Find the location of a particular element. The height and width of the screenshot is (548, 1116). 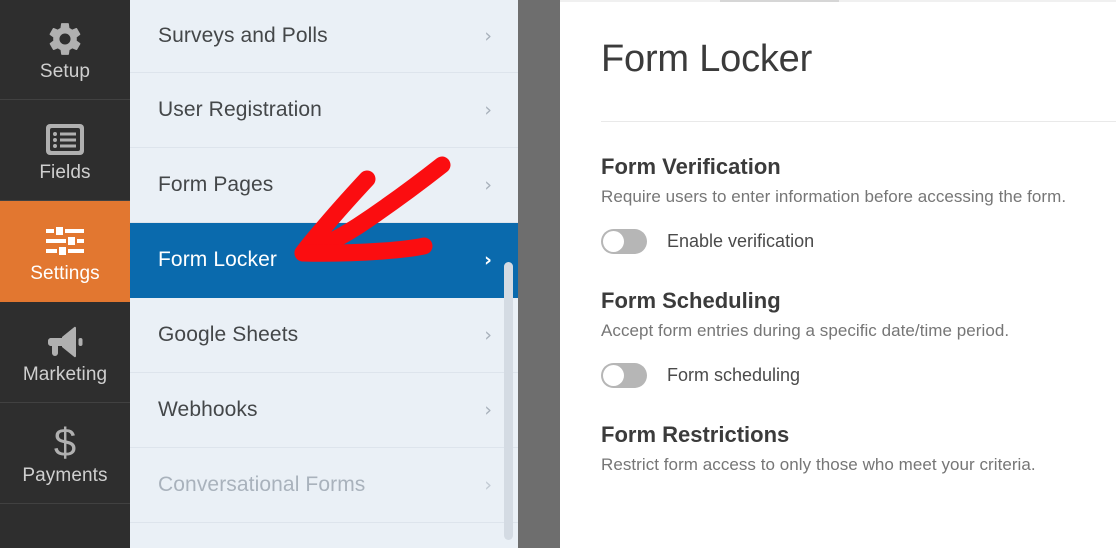

enable-verification-row: Enable verification is located at coordinates (858, 241).